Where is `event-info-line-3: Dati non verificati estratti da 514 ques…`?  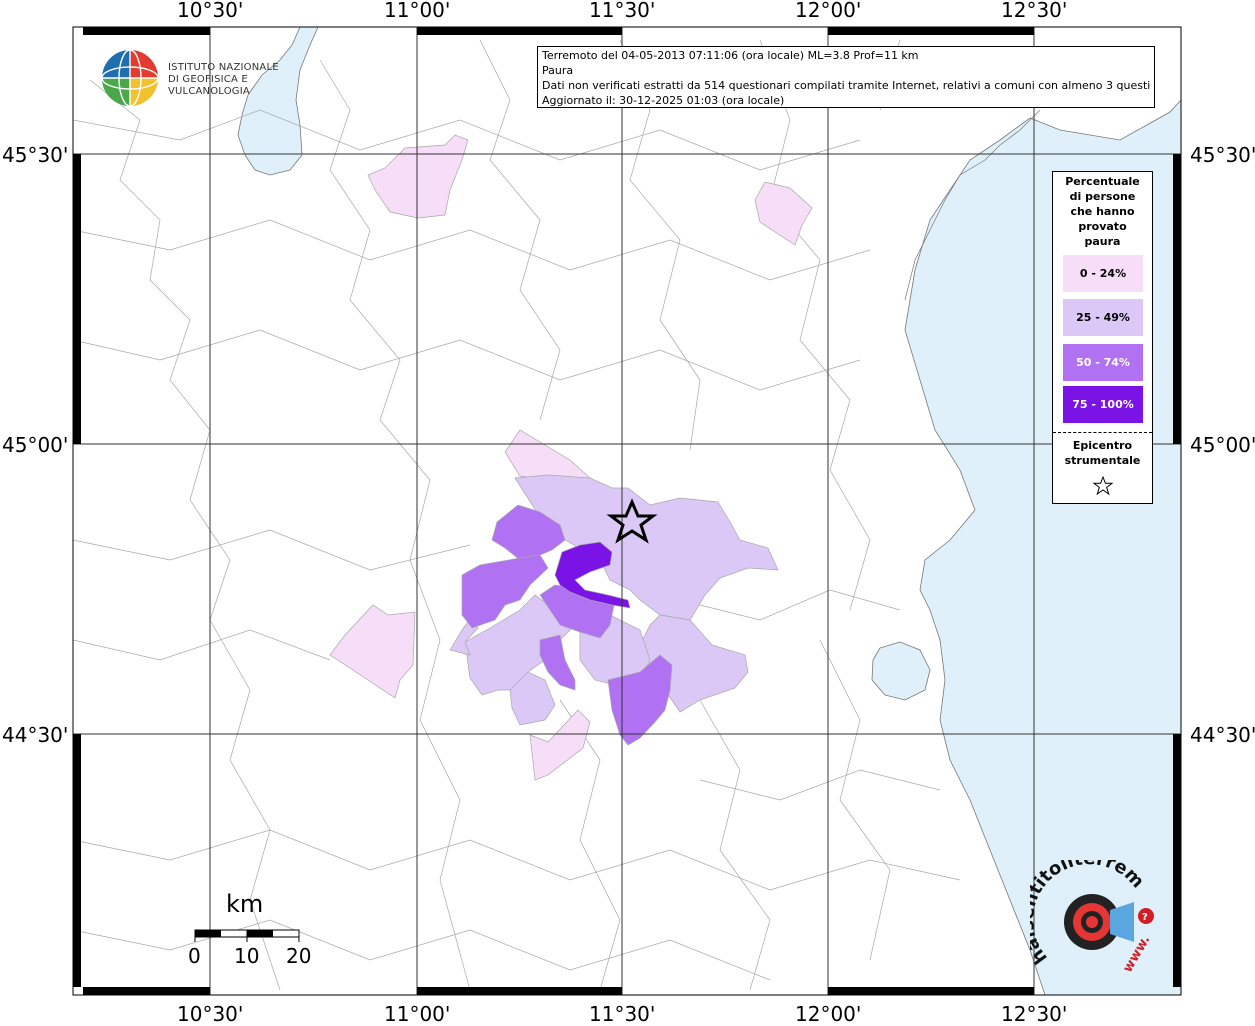
event-info-line-3: Dati non verificati estratti da 514 ques… is located at coordinates (846, 85).